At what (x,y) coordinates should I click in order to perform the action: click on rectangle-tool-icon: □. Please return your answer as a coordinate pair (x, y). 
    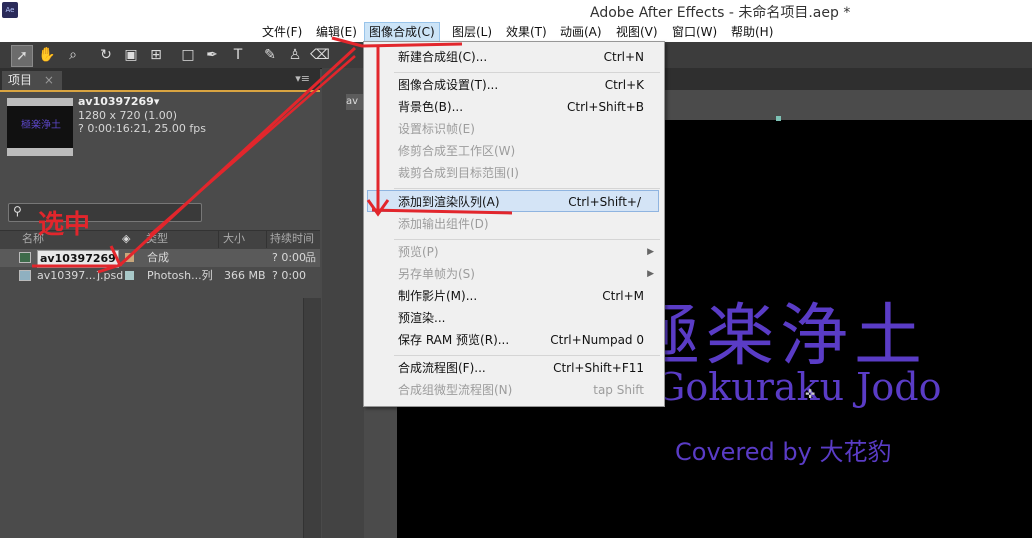
    Looking at the image, I should click on (188, 55).